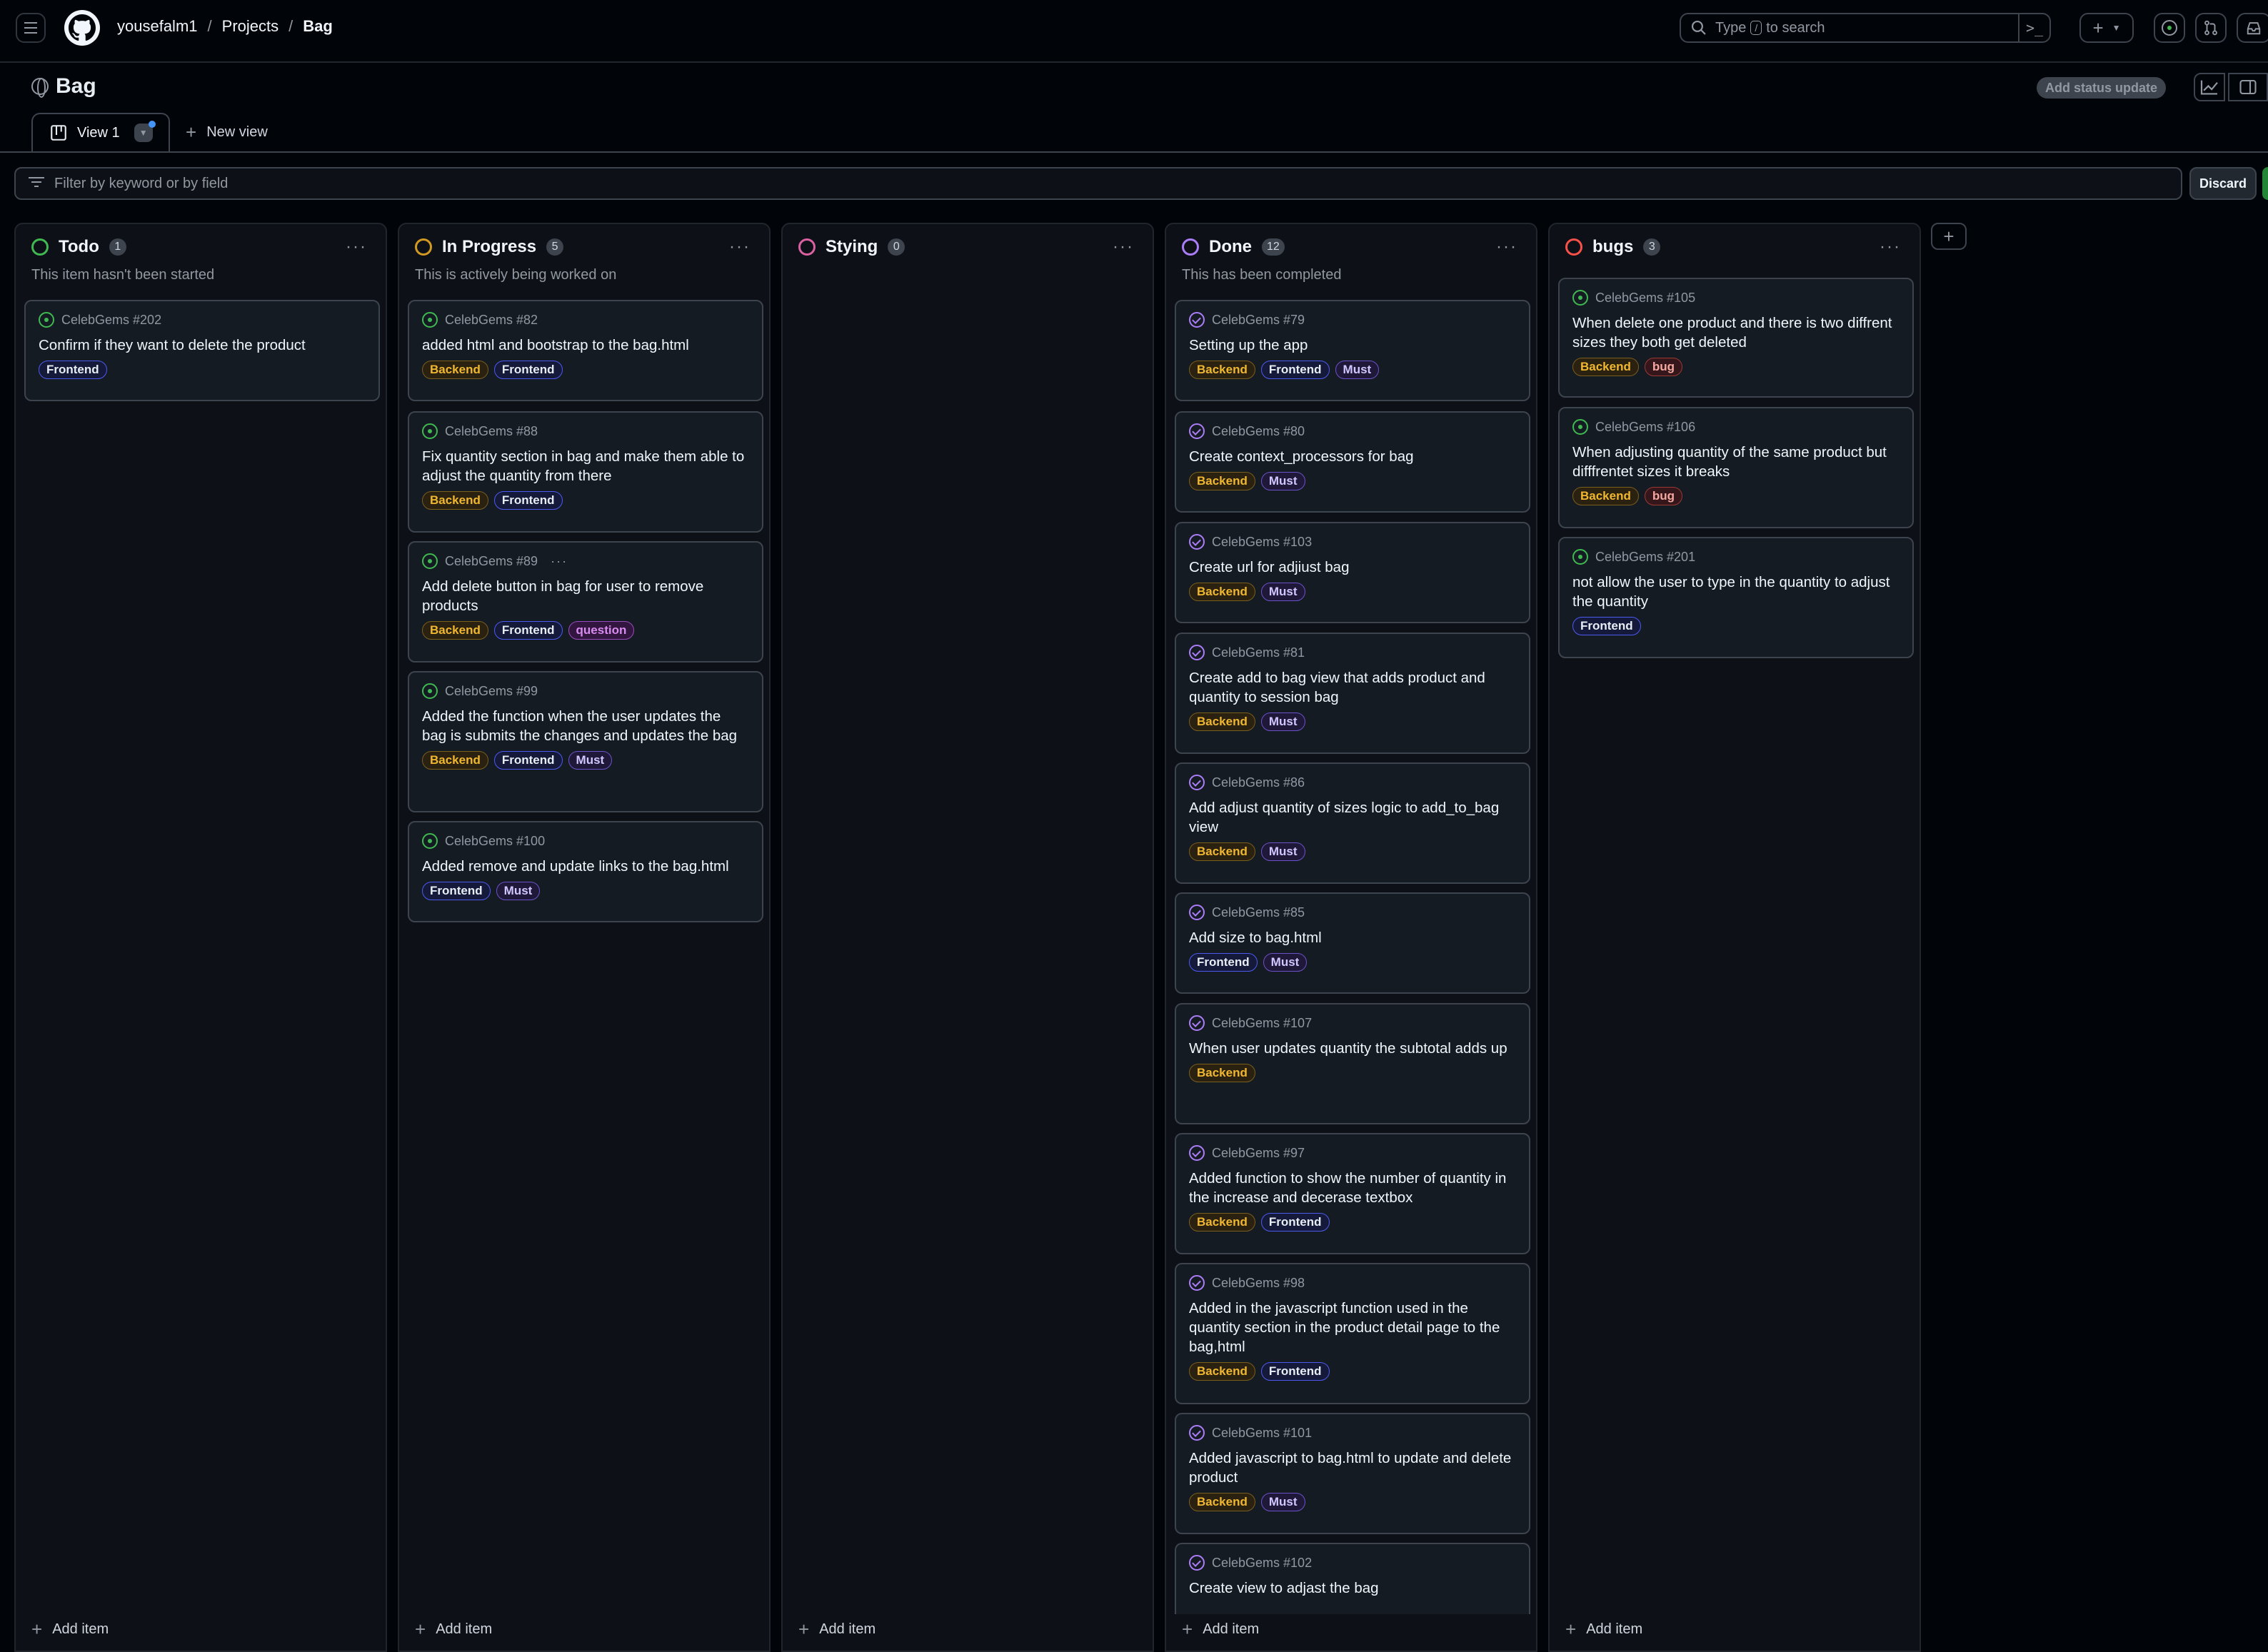 Image resolution: width=2268 pixels, height=1652 pixels. What do you see at coordinates (2265, 183) in the screenshot?
I see `save-button` at bounding box center [2265, 183].